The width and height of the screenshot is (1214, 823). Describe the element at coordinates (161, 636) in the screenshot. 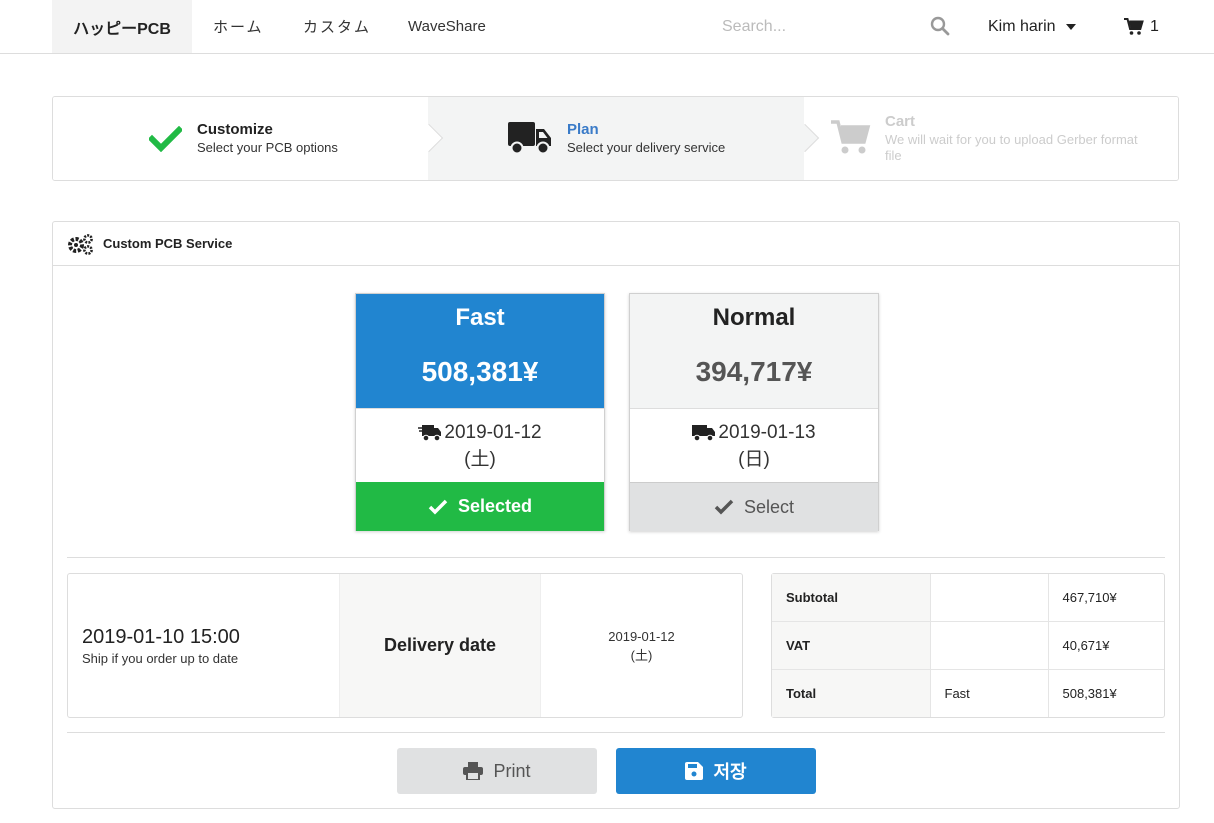

I see `ship-deadline: 2019-01-10 15:00` at that location.